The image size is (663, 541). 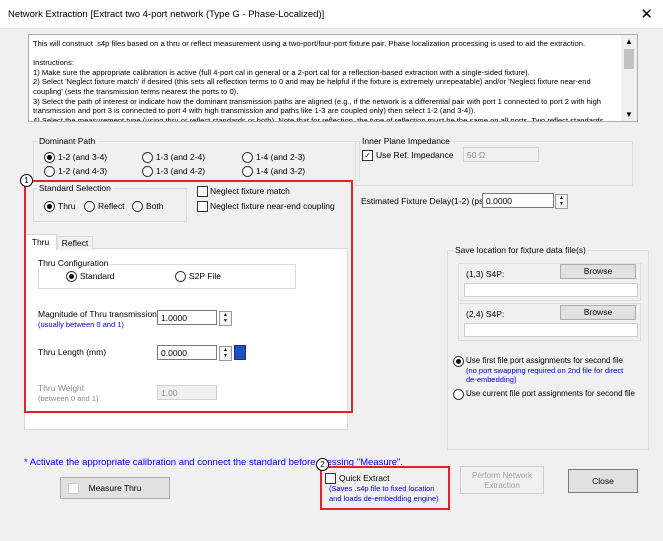 I want to click on first-file-note-2: de-embedding), so click(x=491, y=379).